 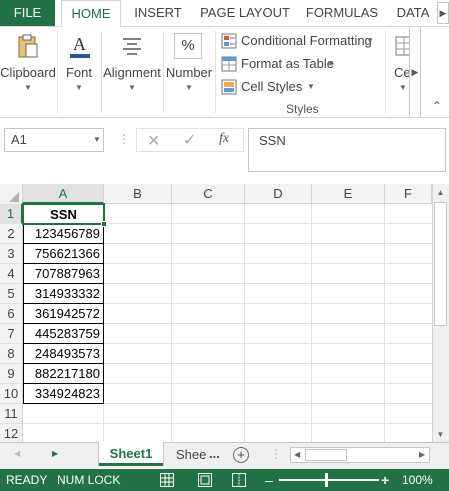 I want to click on clipboard-label: Clipboard, so click(x=28, y=72).